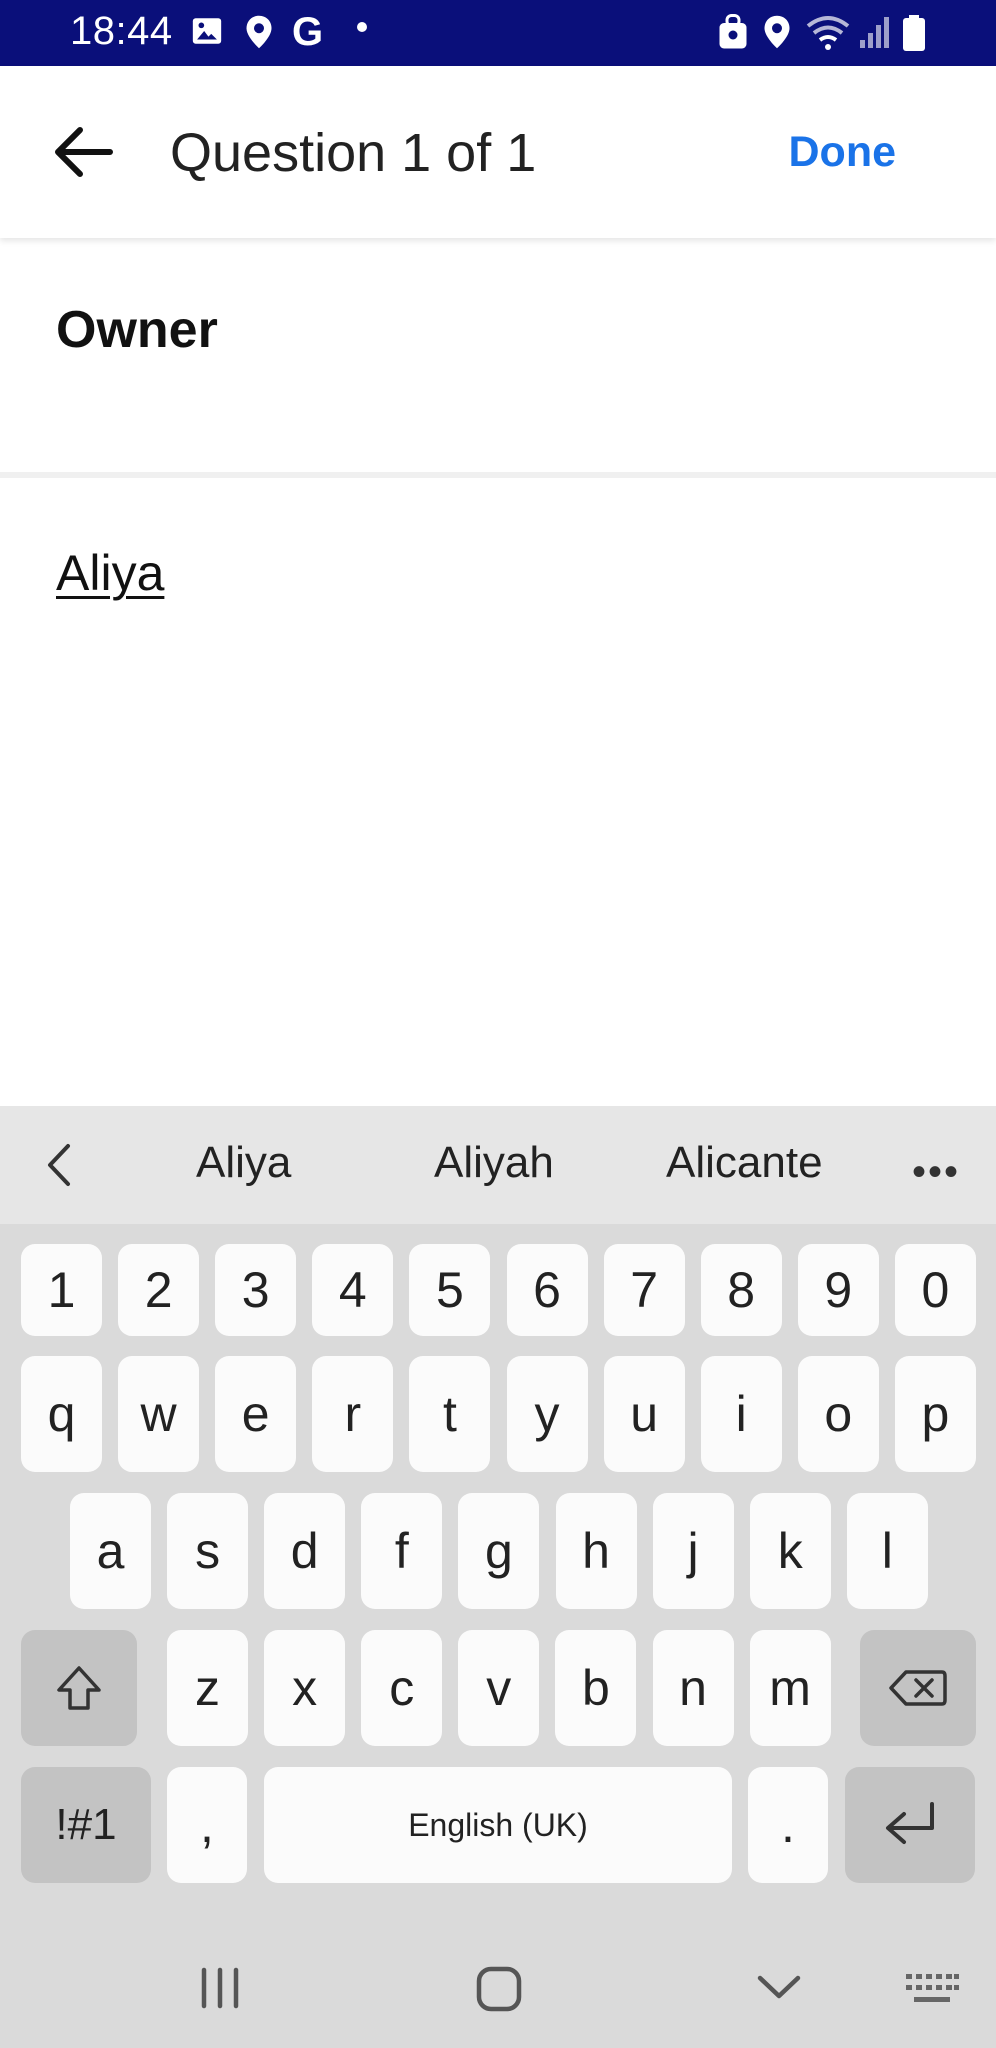  Describe the element at coordinates (243, 1163) in the screenshot. I see `suggestion-1: Aliya` at that location.